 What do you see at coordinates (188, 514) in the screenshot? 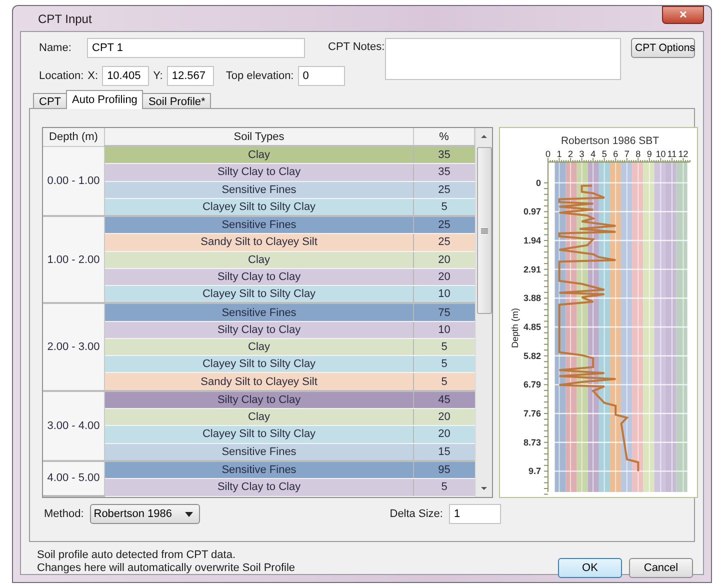
I see `caret-icon` at bounding box center [188, 514].